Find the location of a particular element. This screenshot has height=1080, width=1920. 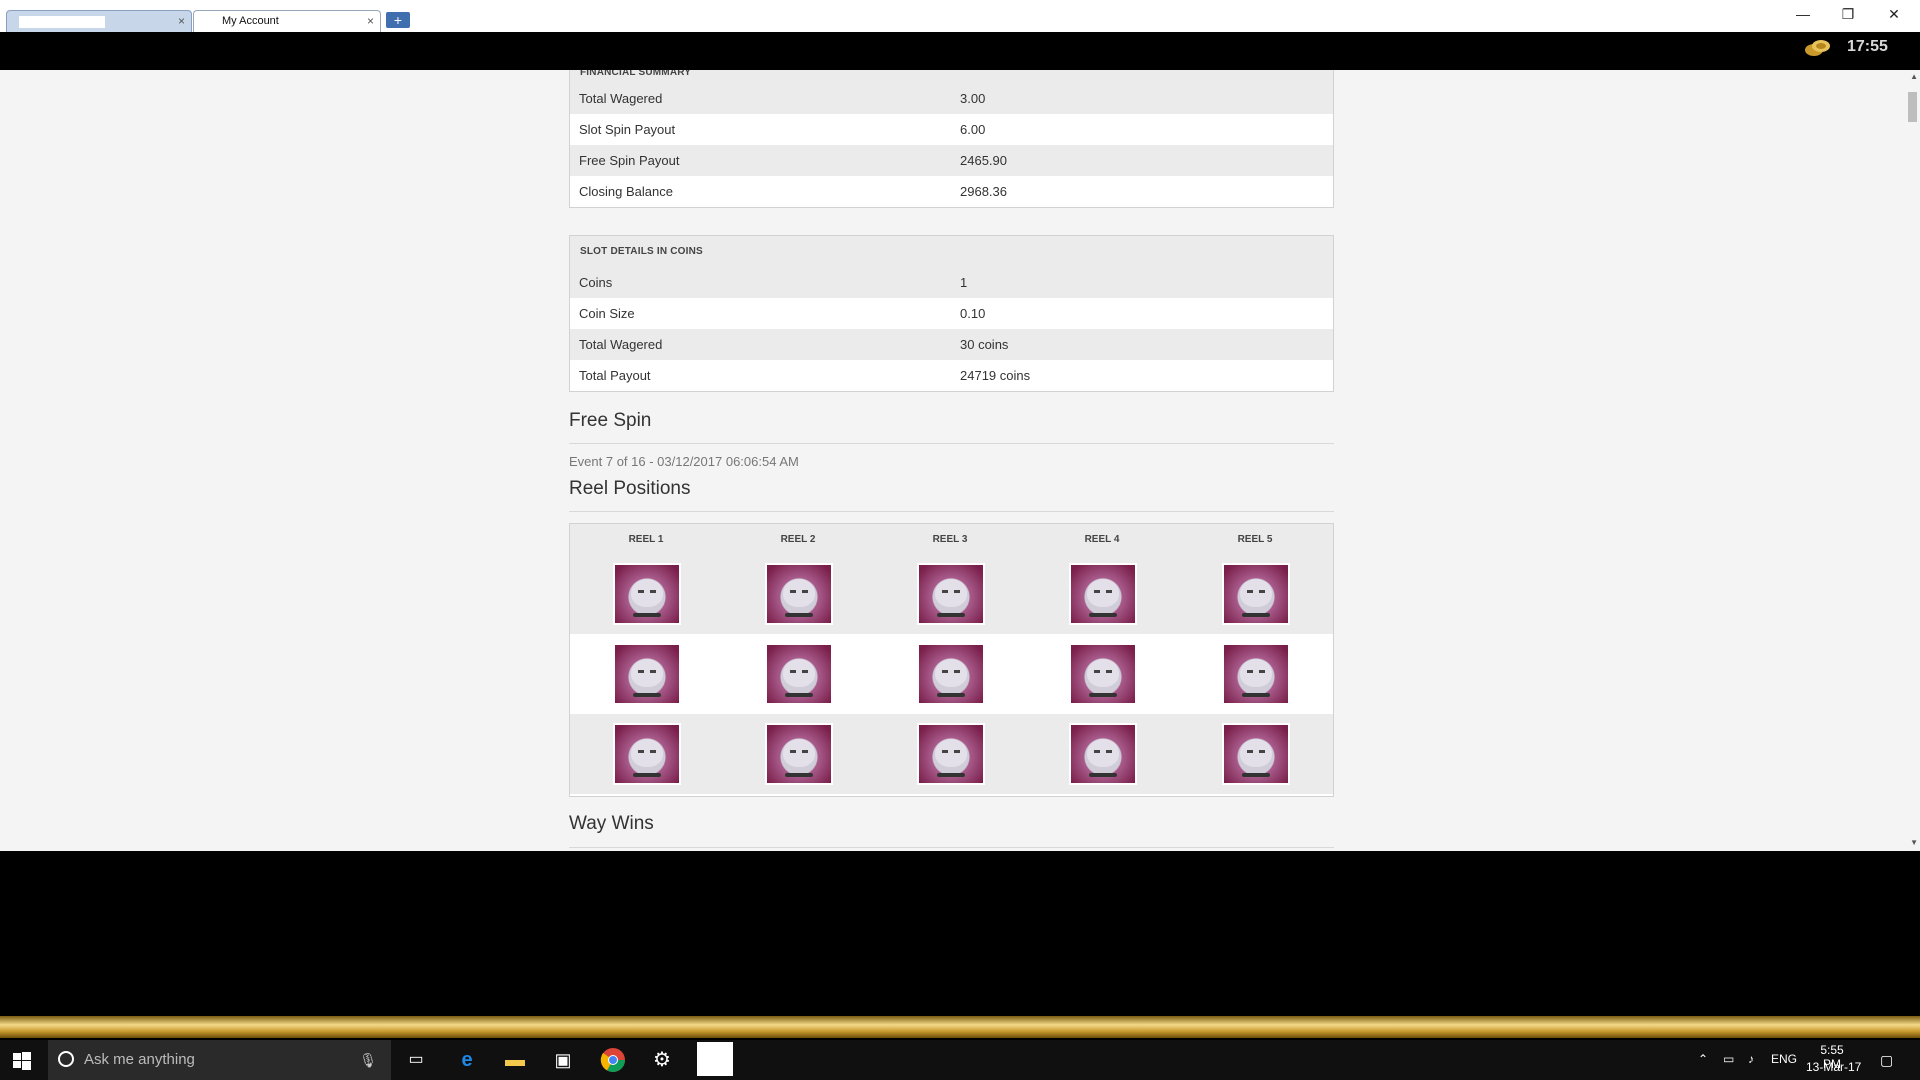

row-label: Free Spin Payout is located at coordinates (629, 160).